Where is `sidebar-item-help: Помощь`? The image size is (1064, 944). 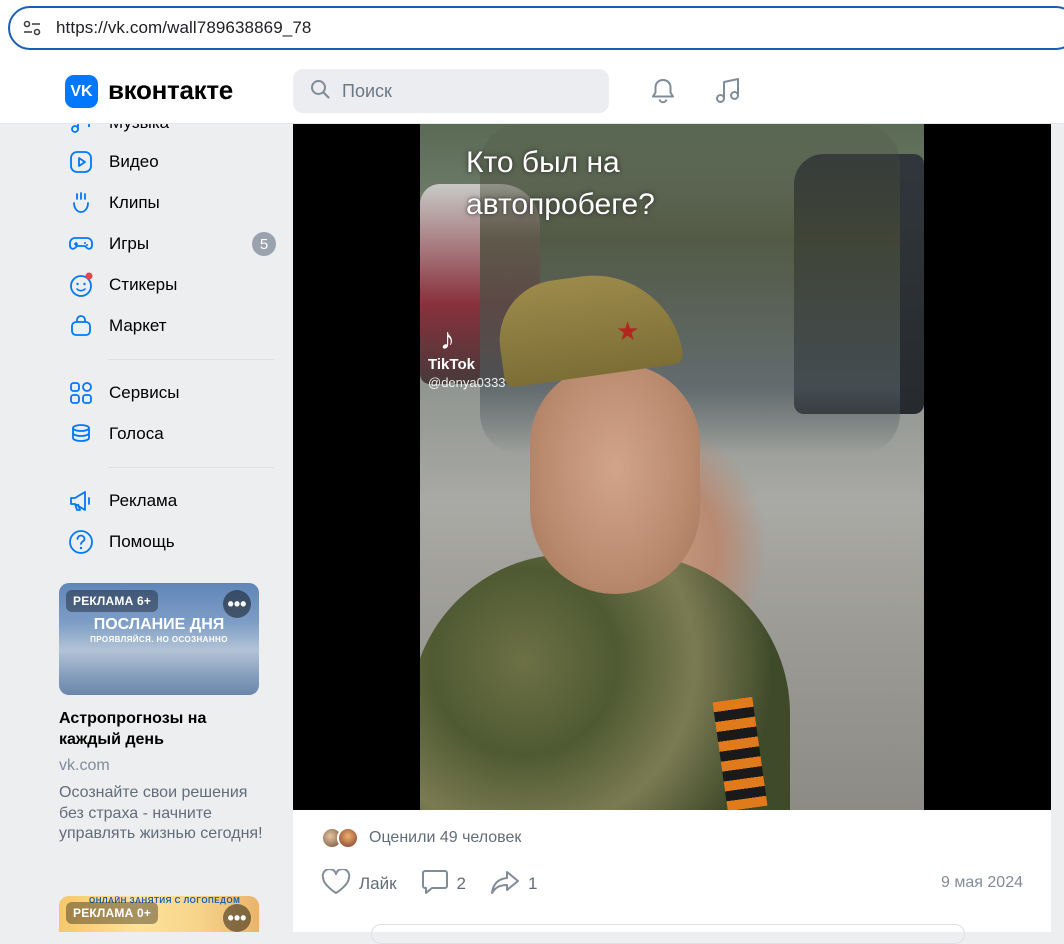
sidebar-item-help: Помощь is located at coordinates (121, 542).